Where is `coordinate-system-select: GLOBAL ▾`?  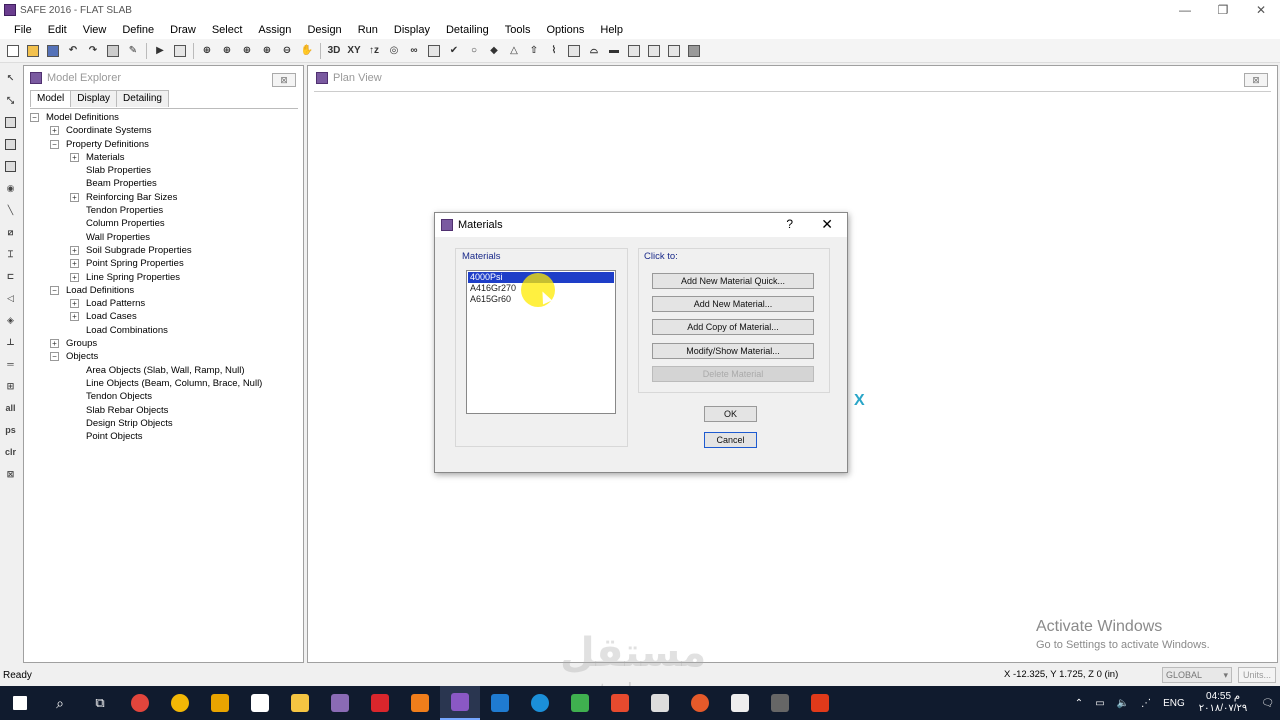 coordinate-system-select: GLOBAL ▾ is located at coordinates (1197, 675).